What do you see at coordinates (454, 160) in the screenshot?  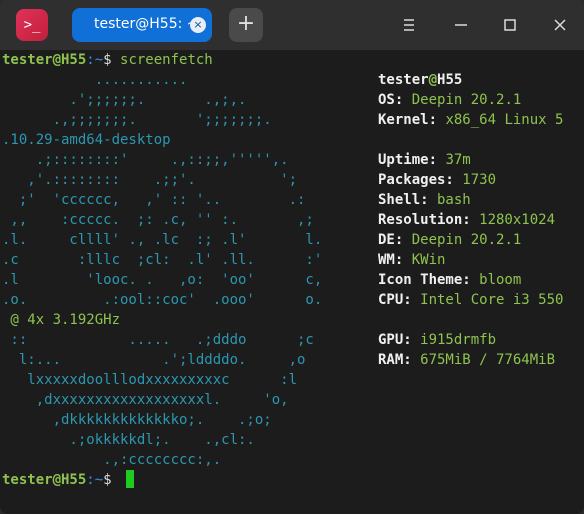 I see `info-uptime-value: 37m` at bounding box center [454, 160].